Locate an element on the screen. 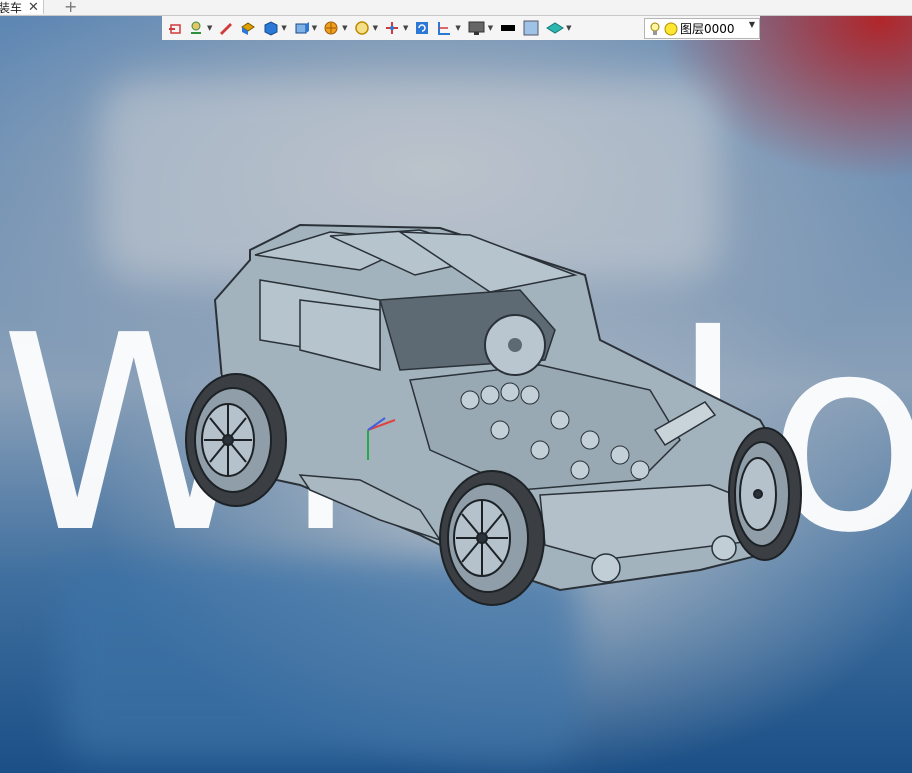 The width and height of the screenshot is (912, 773). layer-color-icon is located at coordinates (671, 28).